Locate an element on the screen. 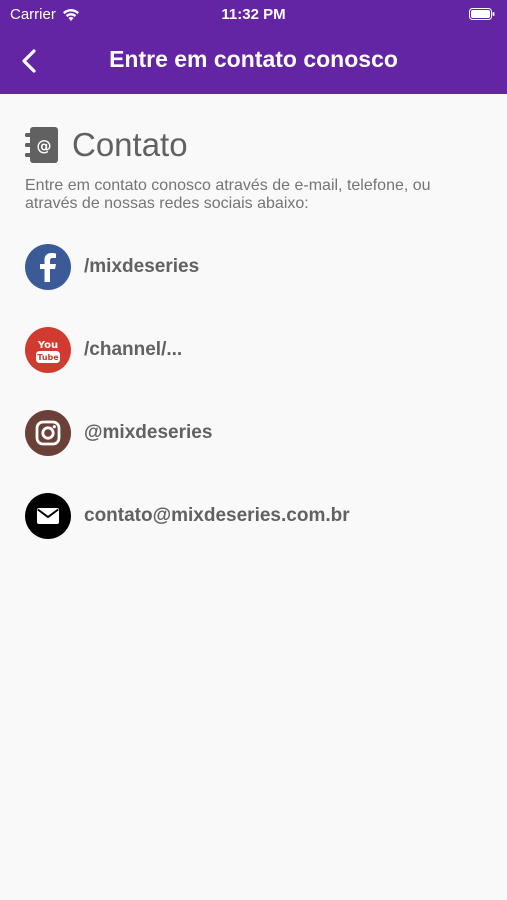  battery-icon is located at coordinates (482, 14).